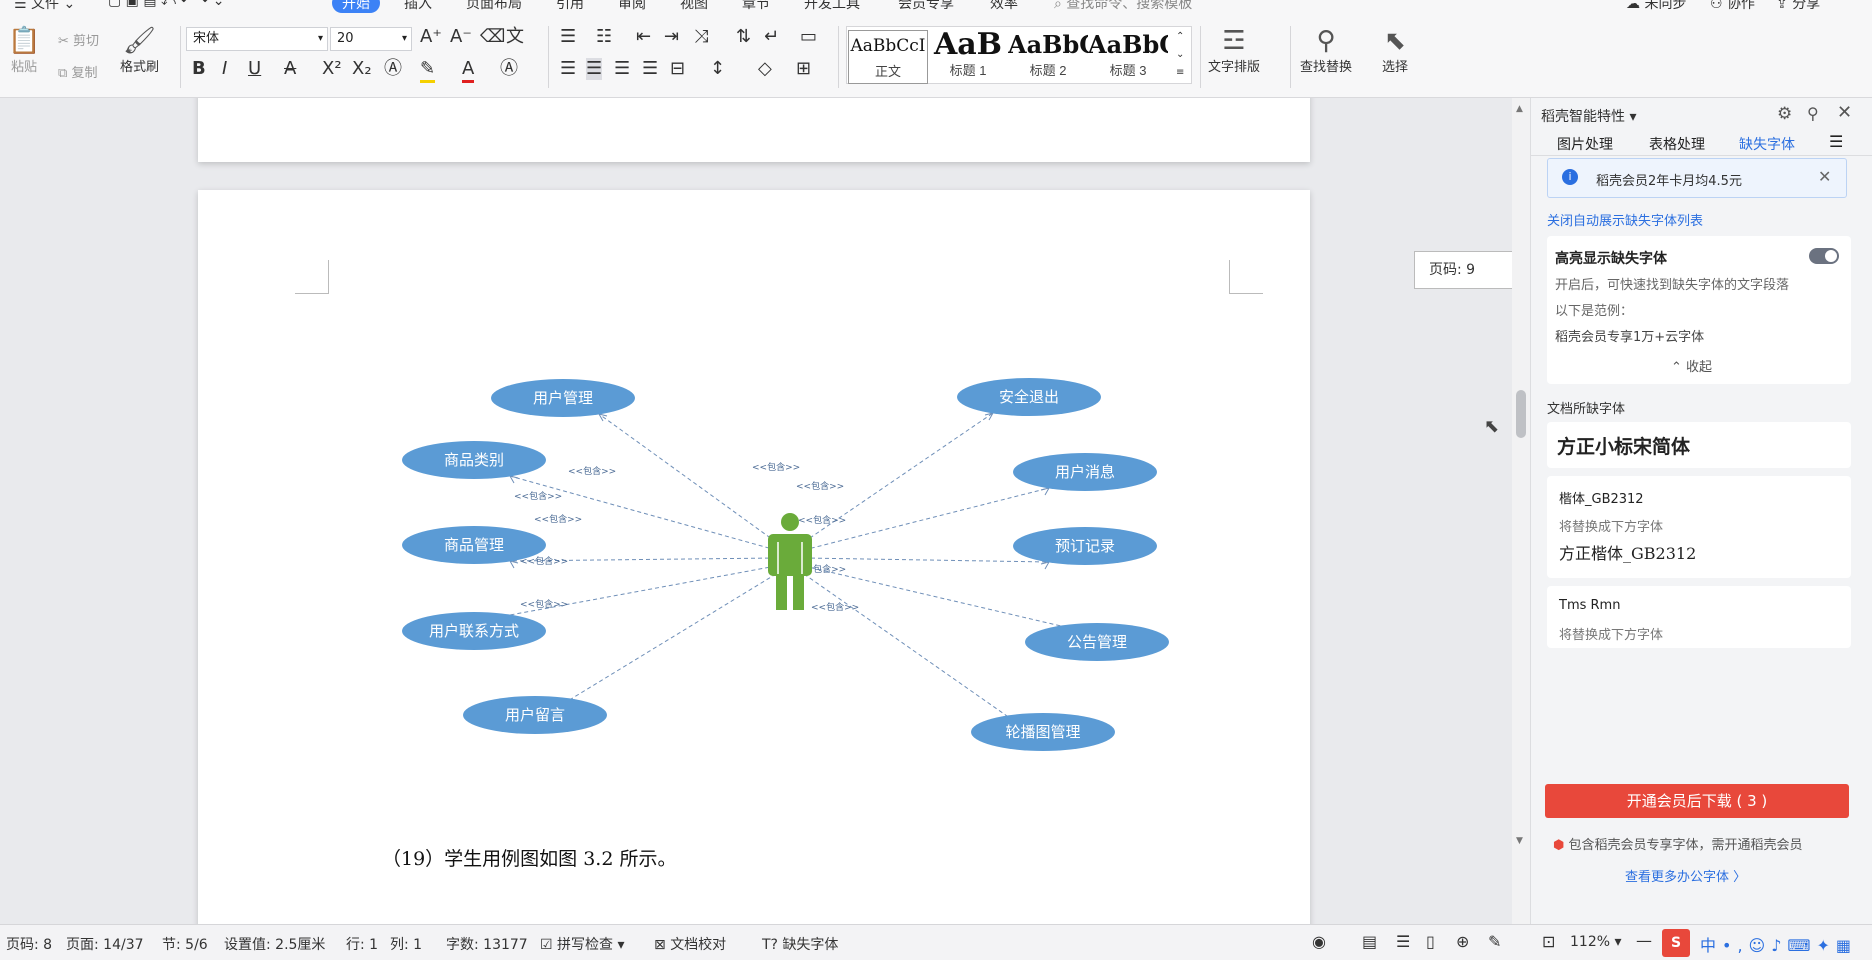 The image size is (1872, 960). I want to click on justify-icon: ☰, so click(650, 69).